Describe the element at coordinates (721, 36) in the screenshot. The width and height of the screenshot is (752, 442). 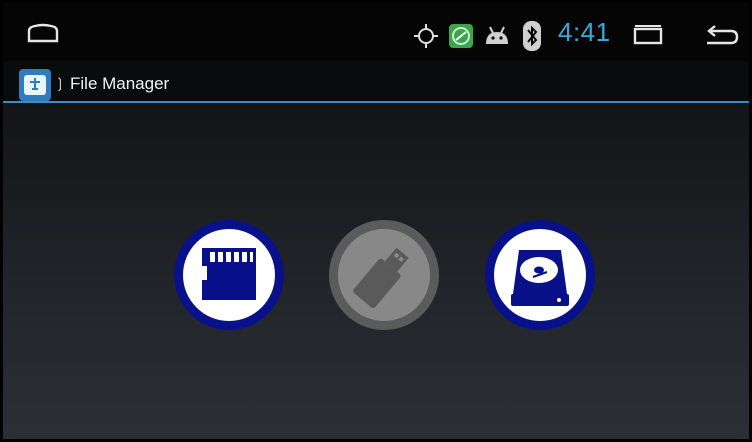
I see `back-icon` at that location.